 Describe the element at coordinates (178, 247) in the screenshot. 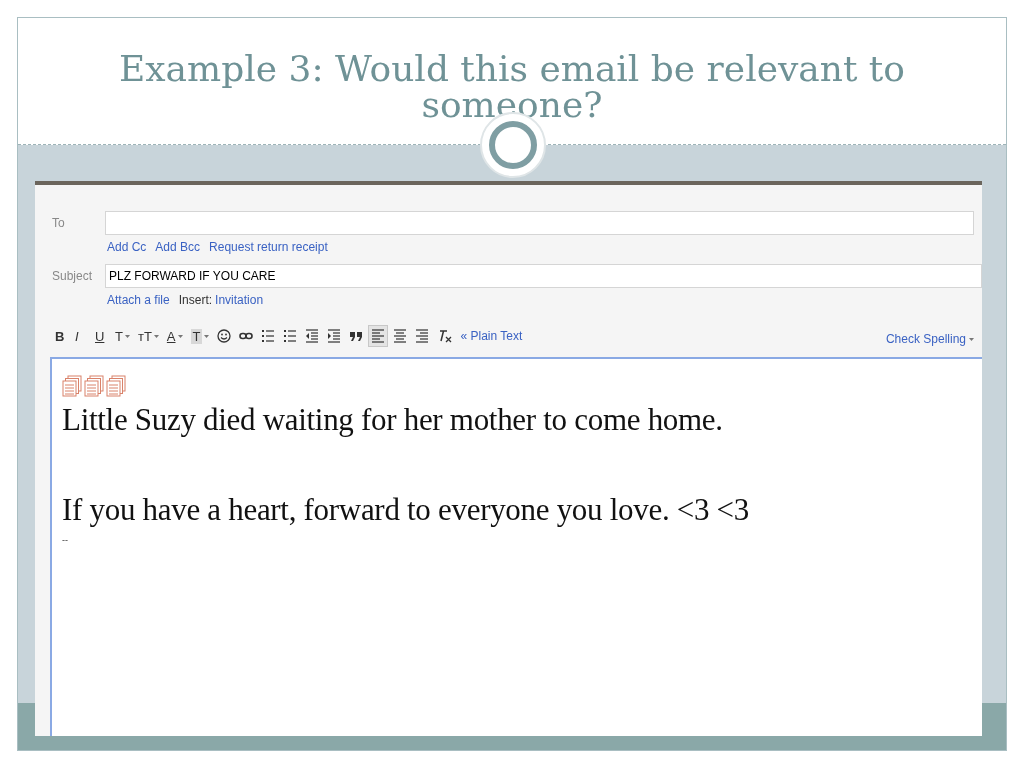

I see `compose-link: Add Bcc` at that location.